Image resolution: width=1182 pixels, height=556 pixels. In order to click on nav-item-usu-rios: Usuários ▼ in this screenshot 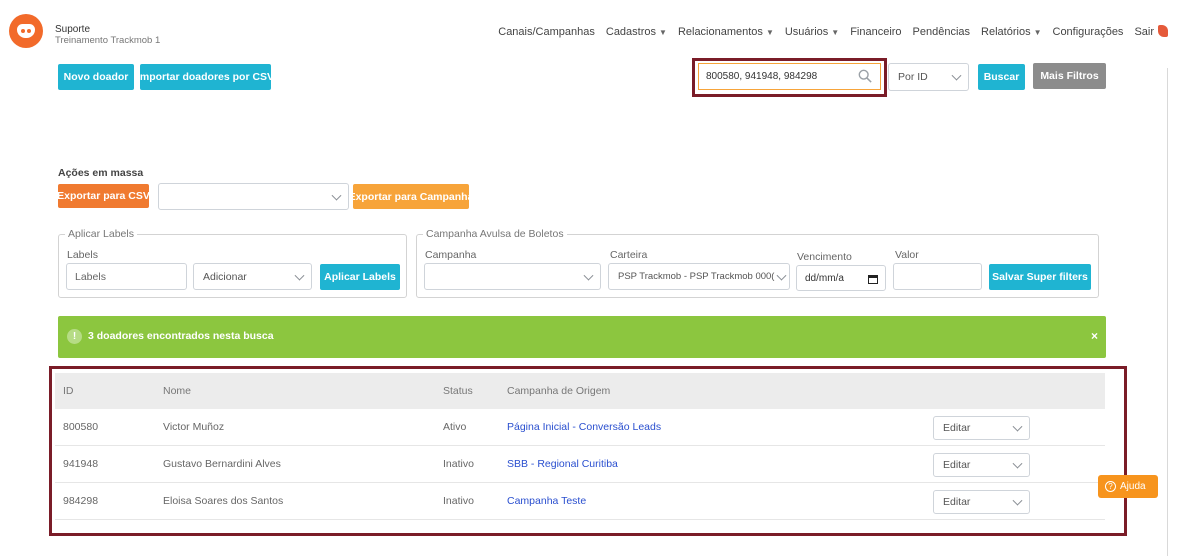, I will do `click(812, 32)`.